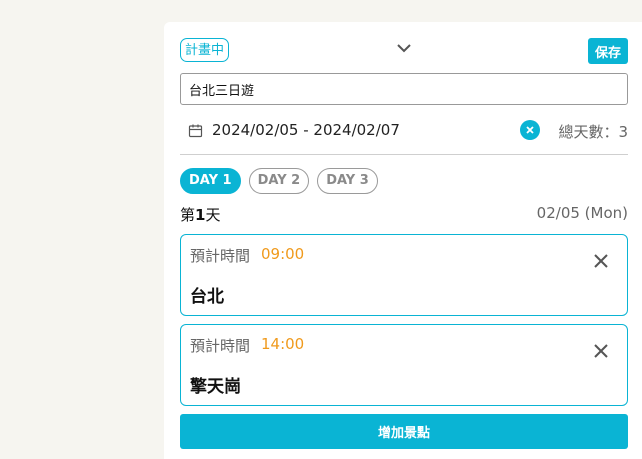  Describe the element at coordinates (210, 181) in the screenshot. I see `tab-day-1: DAY 1` at that location.